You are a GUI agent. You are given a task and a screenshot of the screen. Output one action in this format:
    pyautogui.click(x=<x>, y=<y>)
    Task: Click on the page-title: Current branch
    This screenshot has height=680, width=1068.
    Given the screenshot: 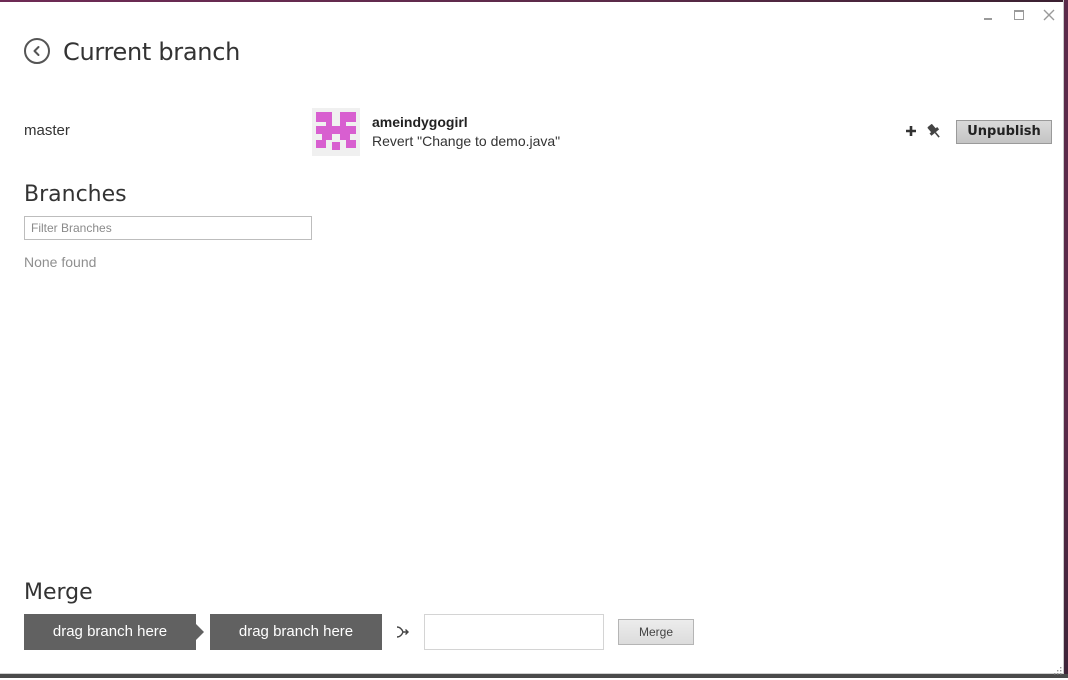 What is the action you would take?
    pyautogui.click(x=151, y=52)
    